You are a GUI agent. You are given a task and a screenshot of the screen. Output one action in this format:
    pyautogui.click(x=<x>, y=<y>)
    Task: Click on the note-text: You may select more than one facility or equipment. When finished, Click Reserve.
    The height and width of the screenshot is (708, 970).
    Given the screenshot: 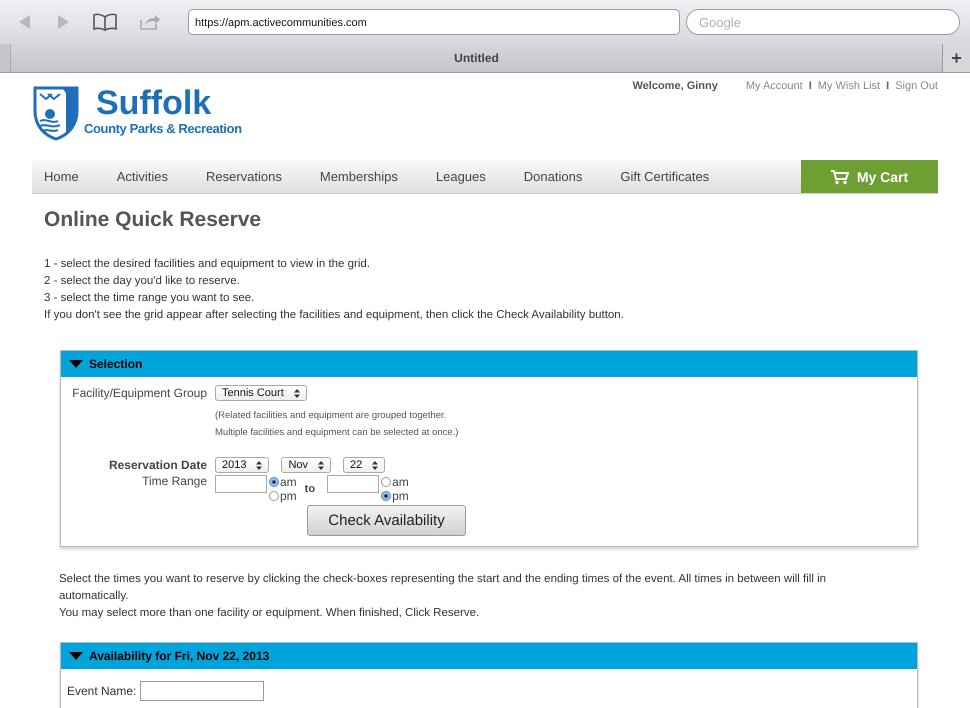 What is the action you would take?
    pyautogui.click(x=269, y=613)
    